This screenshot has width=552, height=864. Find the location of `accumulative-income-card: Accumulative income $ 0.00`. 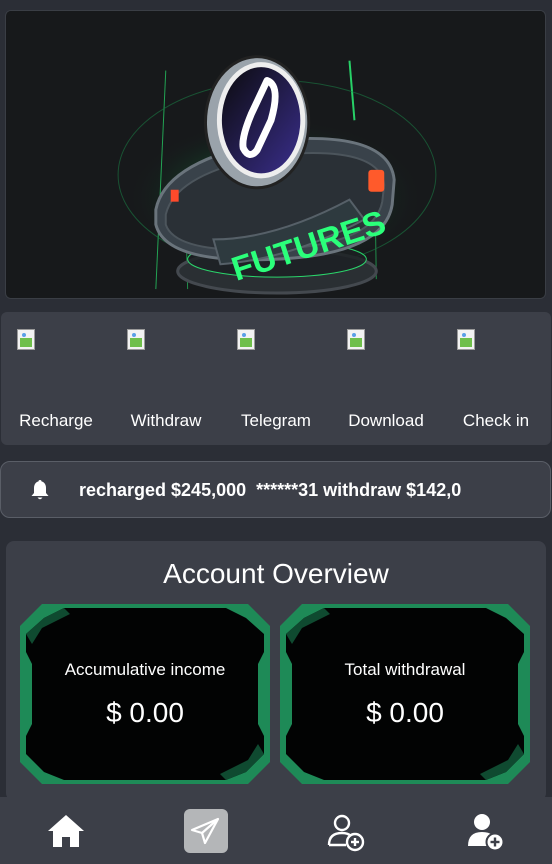

accumulative-income-card: Accumulative income $ 0.00 is located at coordinates (145, 694).